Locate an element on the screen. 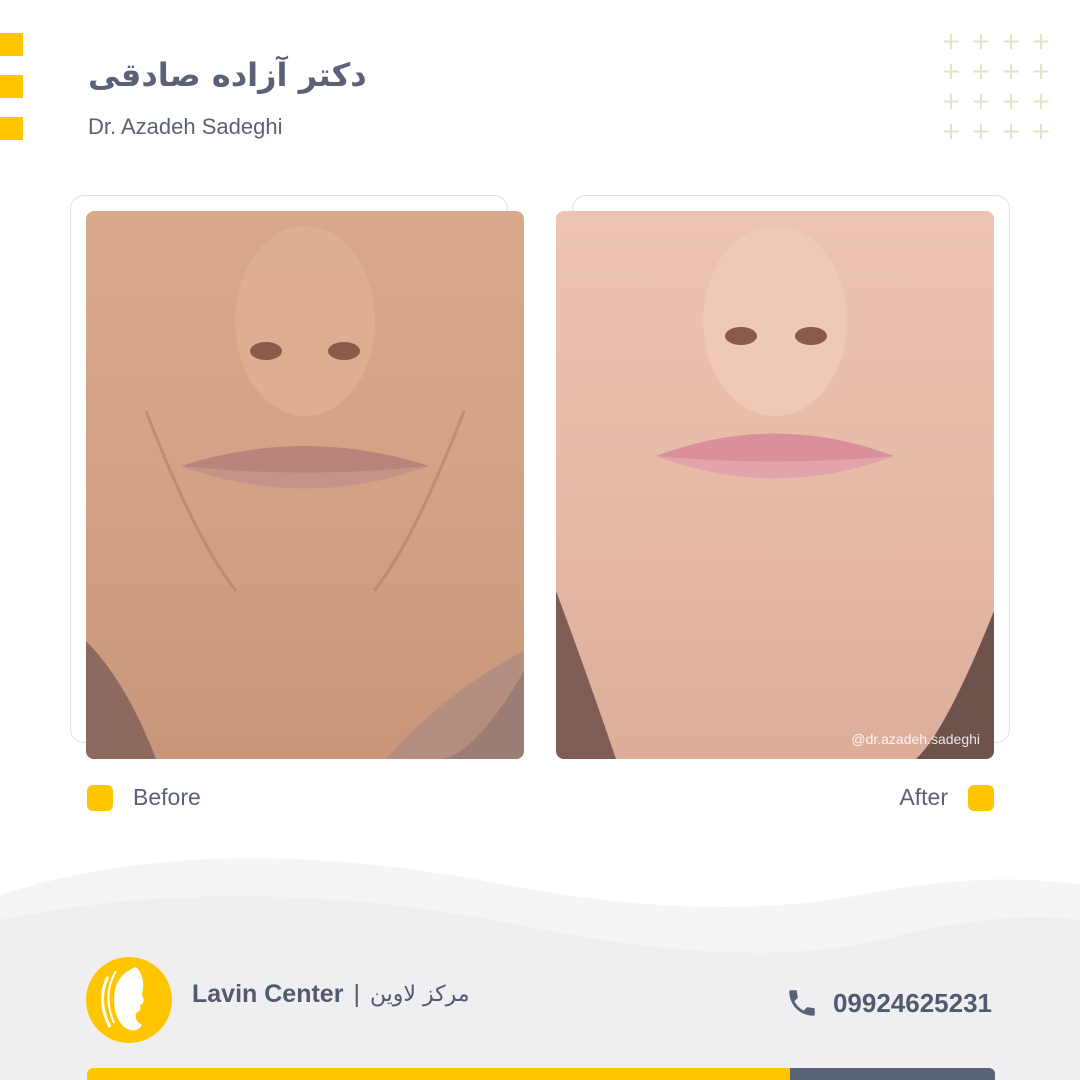 The width and height of the screenshot is (1080, 1080). photo-watermark: @dr.azadeh.sadeghi is located at coordinates (915, 739).